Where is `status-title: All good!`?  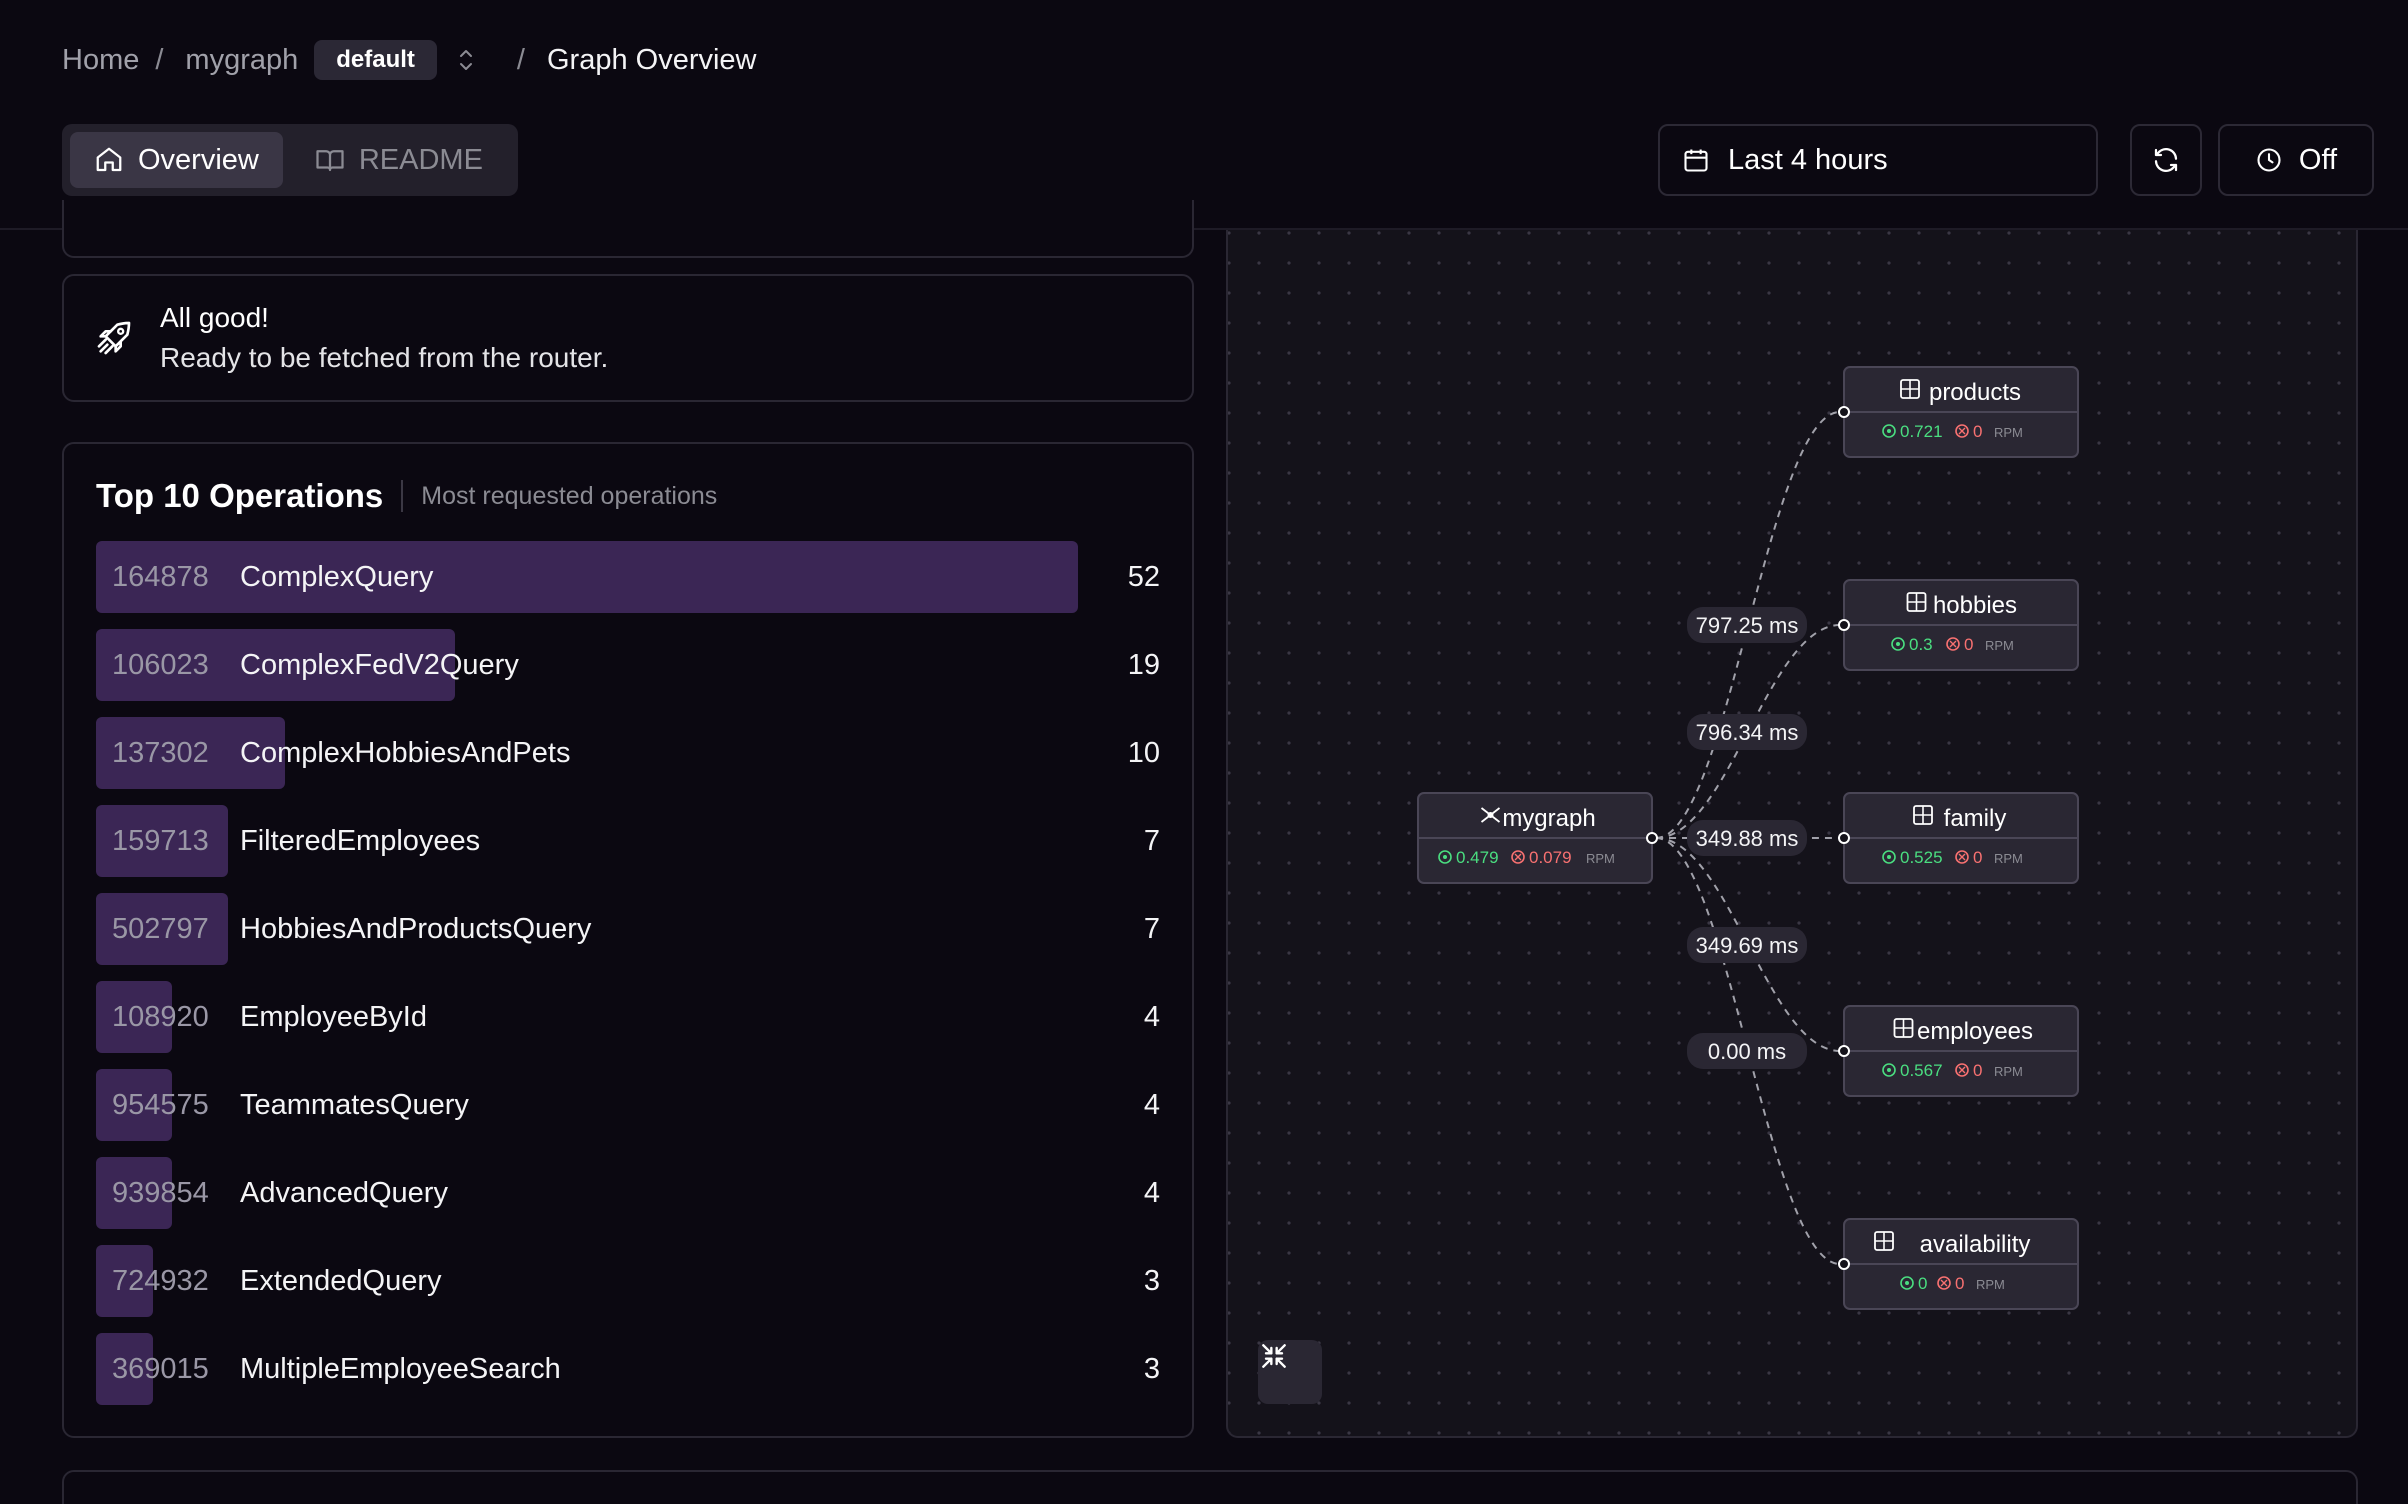
status-title: All good! is located at coordinates (214, 317).